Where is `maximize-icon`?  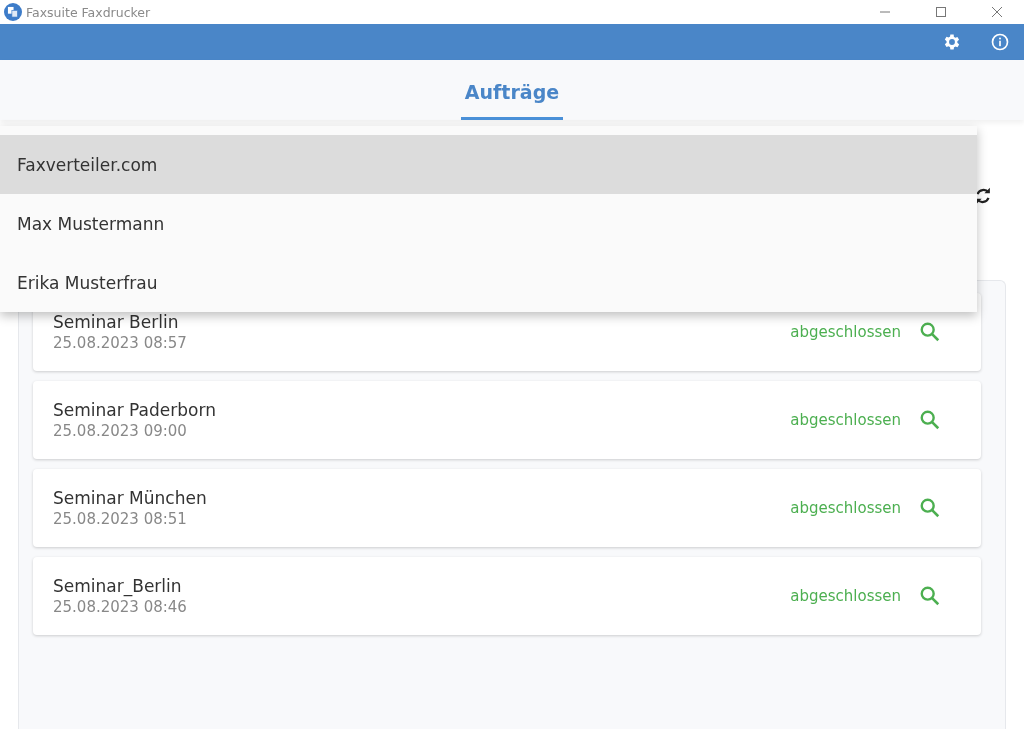
maximize-icon is located at coordinates (941, 12).